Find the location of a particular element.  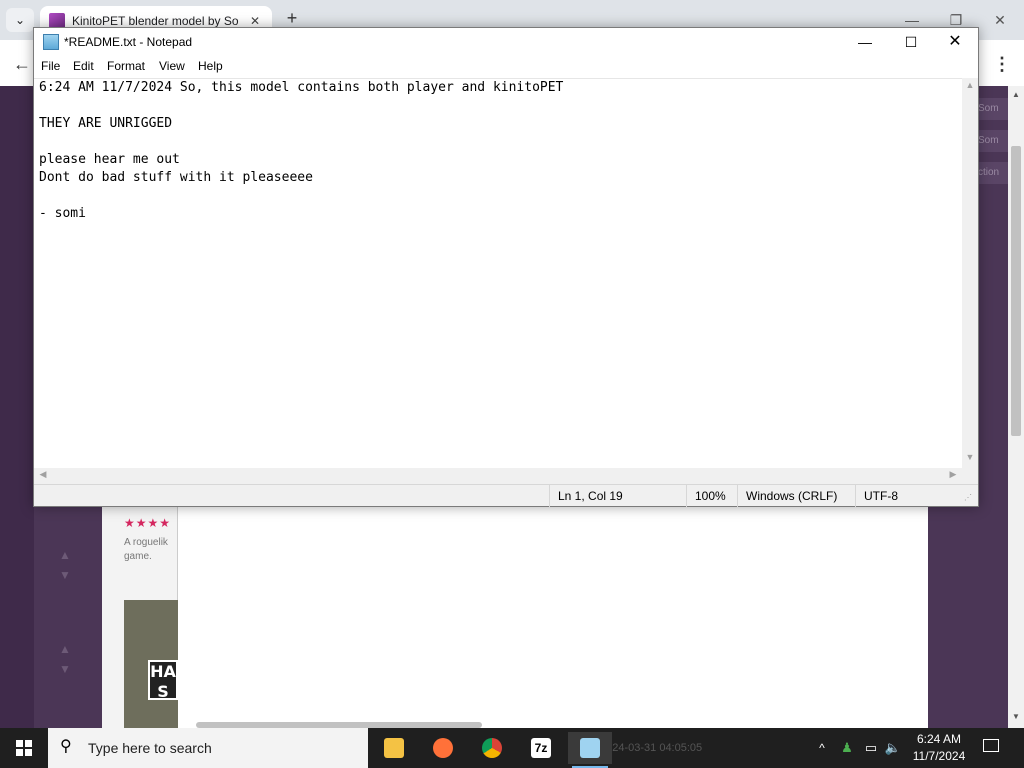

side-item: ction is located at coordinates (993, 173).